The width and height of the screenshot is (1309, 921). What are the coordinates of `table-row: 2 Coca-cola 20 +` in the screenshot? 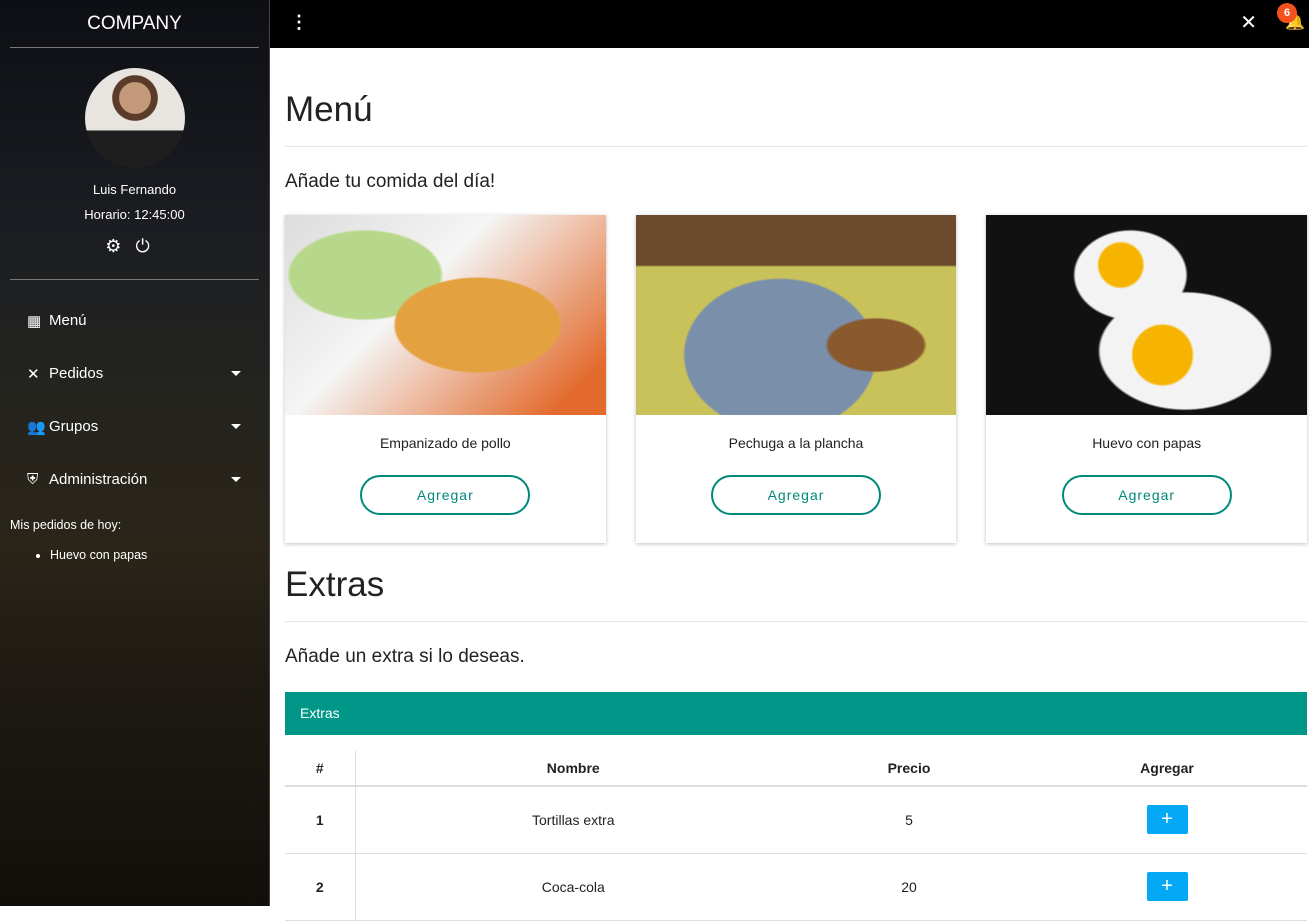 It's located at (796, 887).